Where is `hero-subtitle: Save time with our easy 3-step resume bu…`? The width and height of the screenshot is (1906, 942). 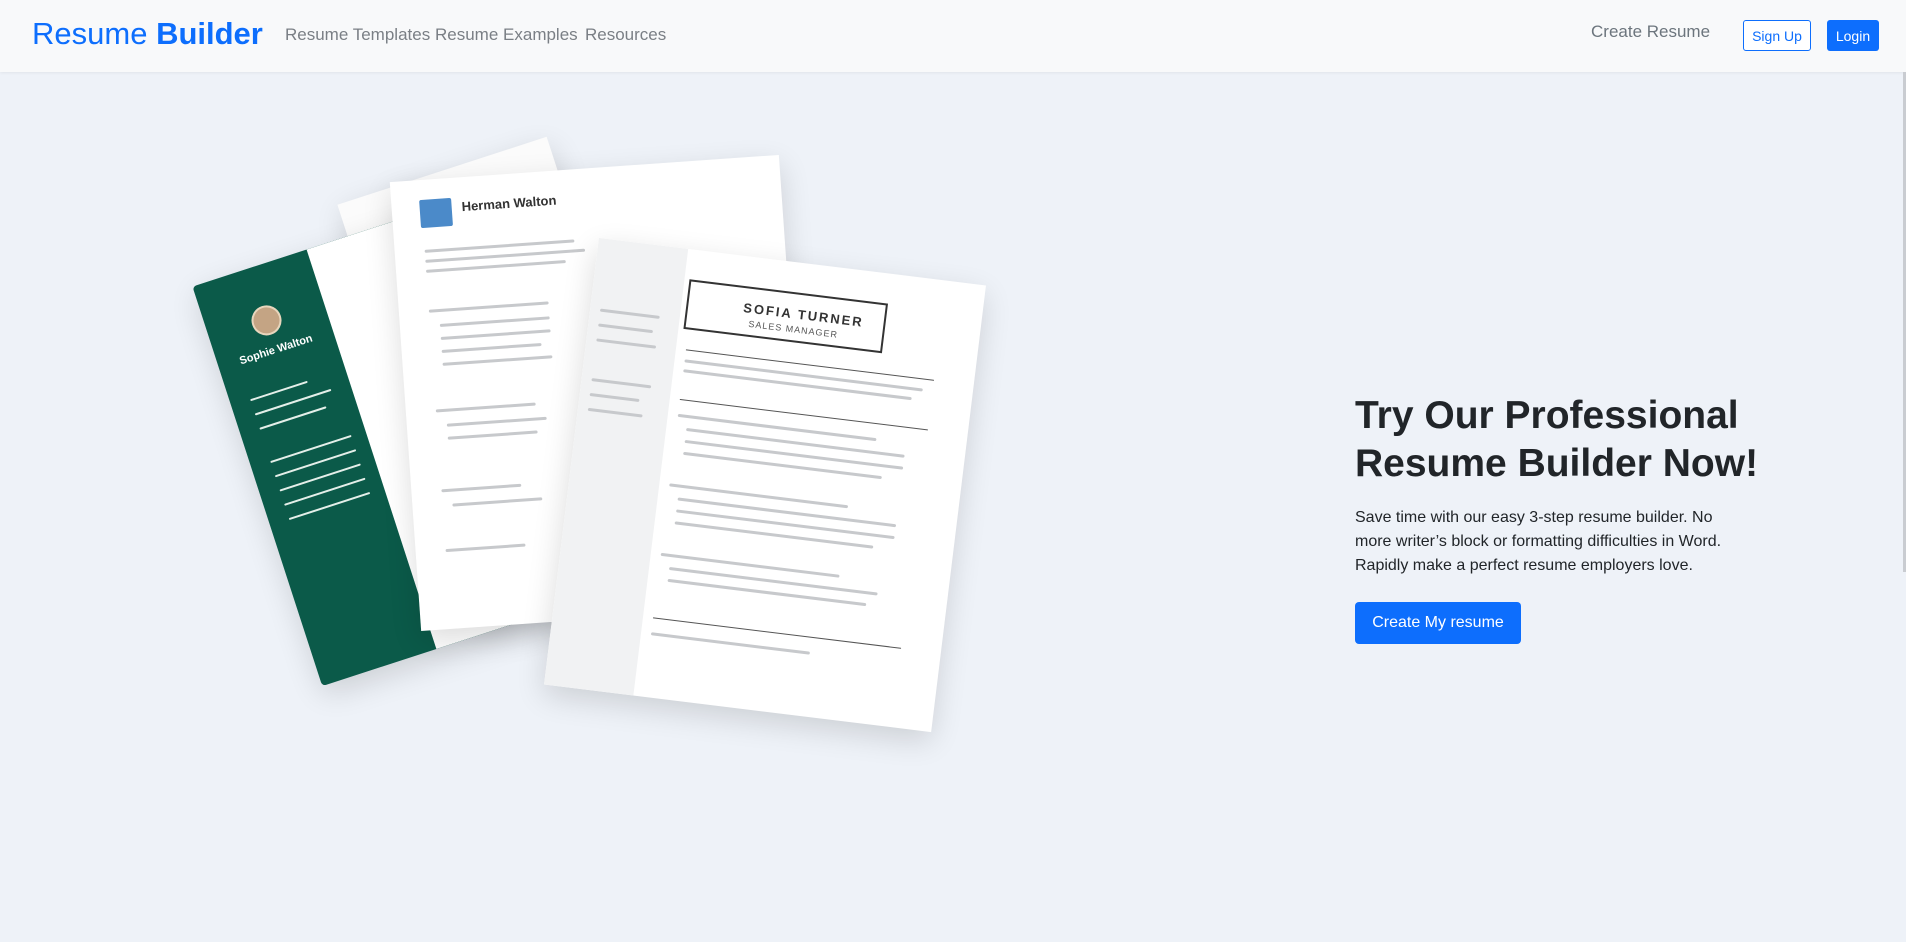
hero-subtitle: Save time with our easy 3-step resume bu… is located at coordinates (1538, 541).